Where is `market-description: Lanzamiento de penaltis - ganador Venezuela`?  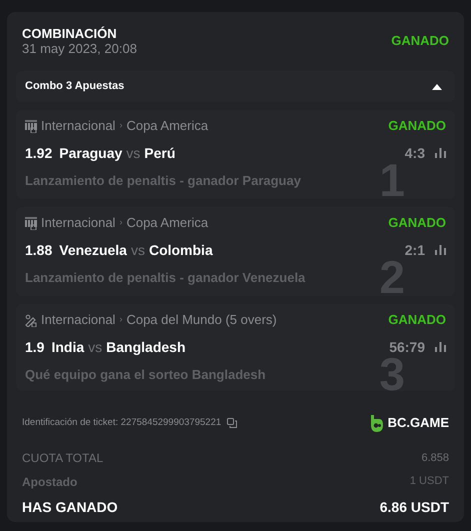
market-description: Lanzamiento de penaltis - ganador Venezuela is located at coordinates (165, 278).